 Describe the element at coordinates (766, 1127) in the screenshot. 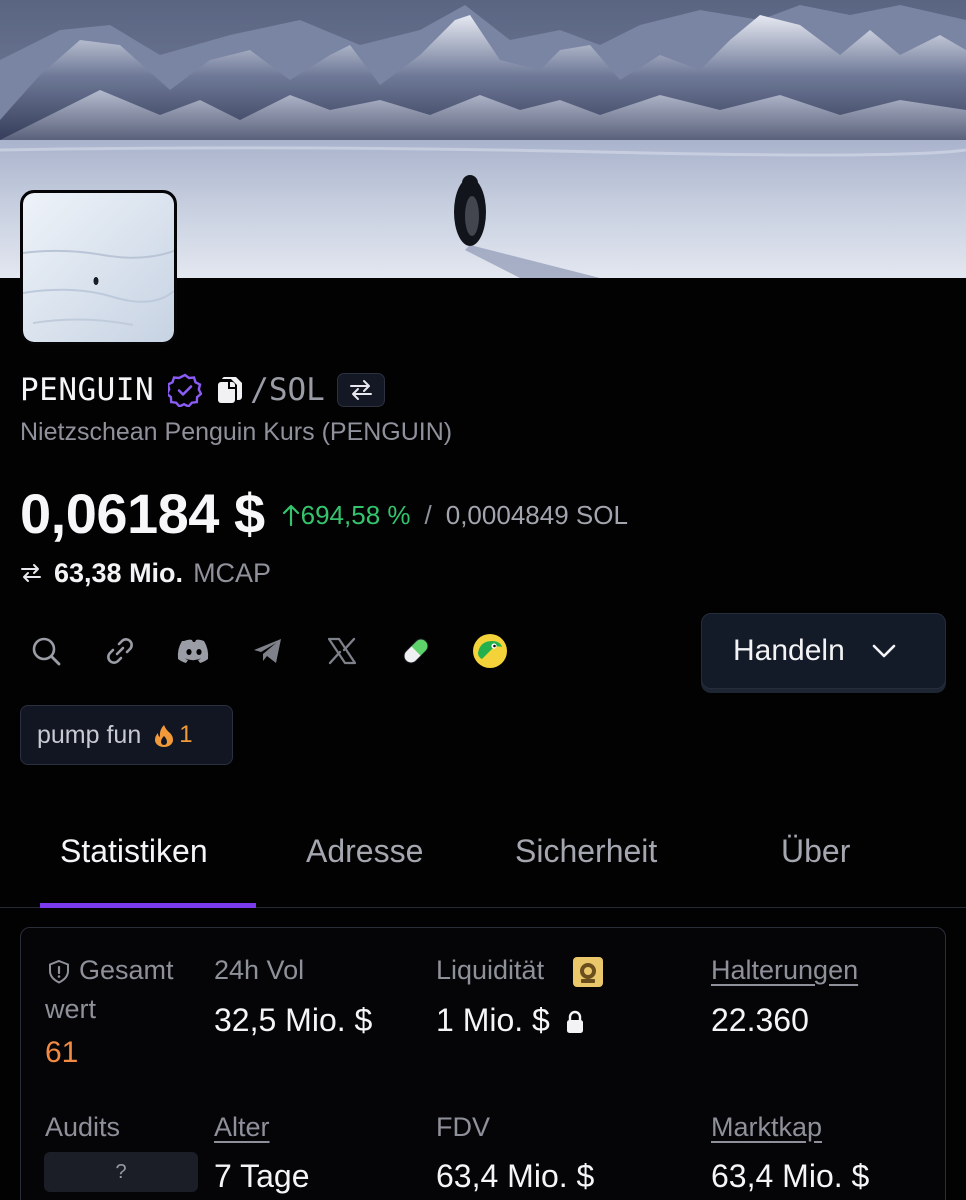

I see `marketcap-label: Marktkap` at that location.